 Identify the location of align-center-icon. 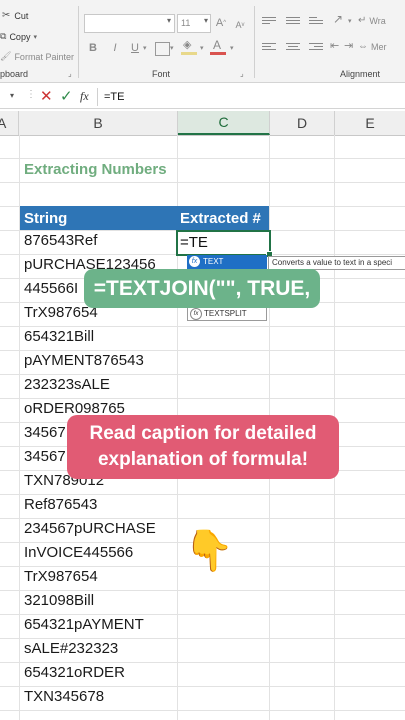
(293, 46).